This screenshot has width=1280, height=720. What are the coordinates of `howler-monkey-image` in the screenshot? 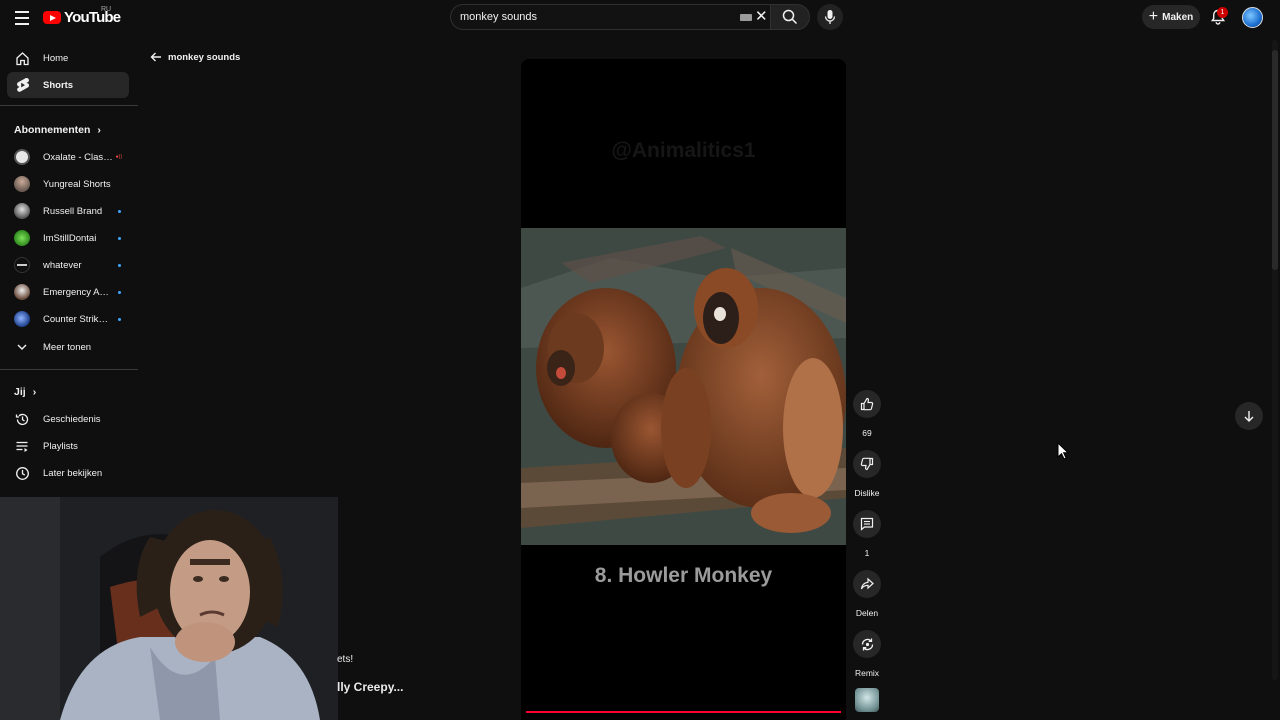 It's located at (683, 386).